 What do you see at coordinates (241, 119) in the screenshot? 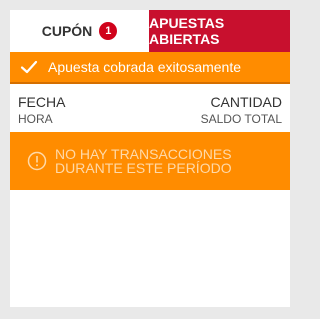
I see `balance-header: SALDO TOTAL` at bounding box center [241, 119].